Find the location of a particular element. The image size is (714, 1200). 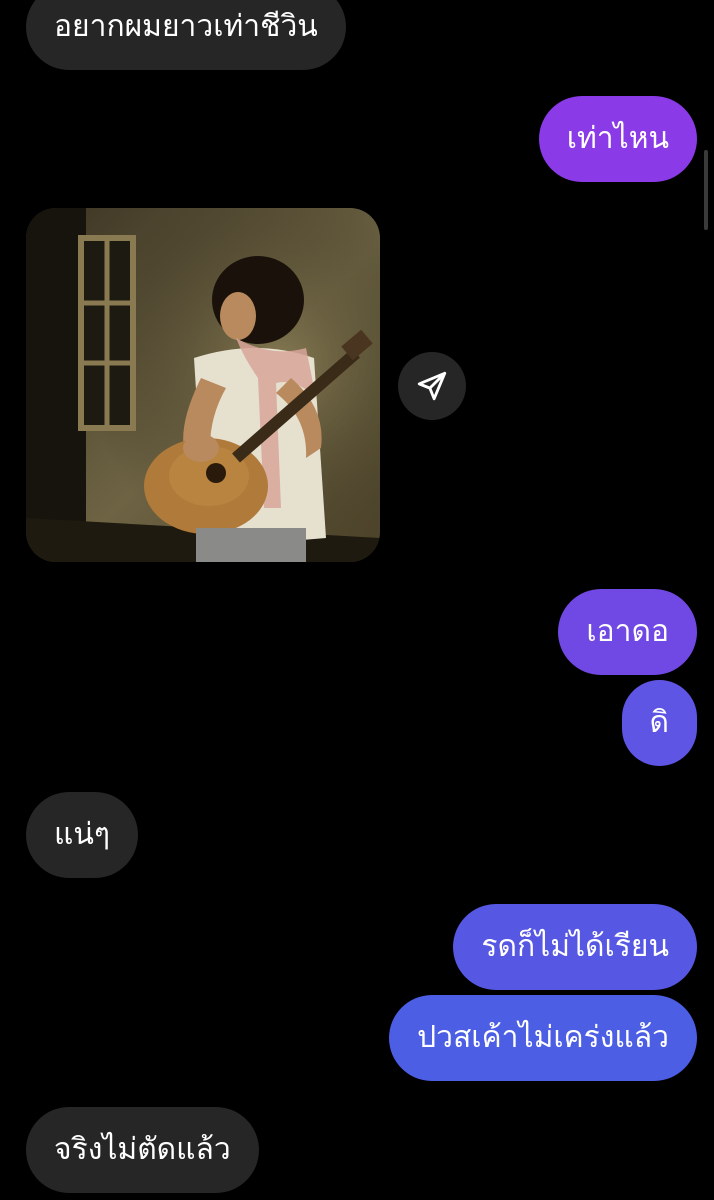

message-text: จริงไม่ตัดแล้ว is located at coordinates (142, 1149).